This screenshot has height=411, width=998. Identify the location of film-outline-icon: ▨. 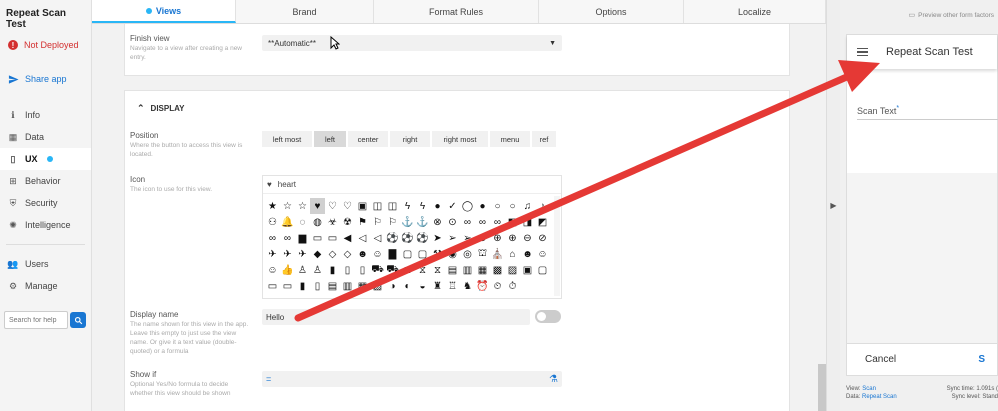
(512, 270).